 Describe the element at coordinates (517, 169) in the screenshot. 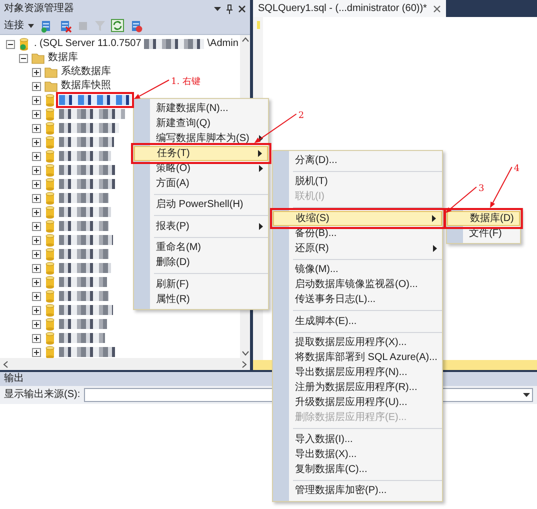

I see `annotation-label: 4` at that location.